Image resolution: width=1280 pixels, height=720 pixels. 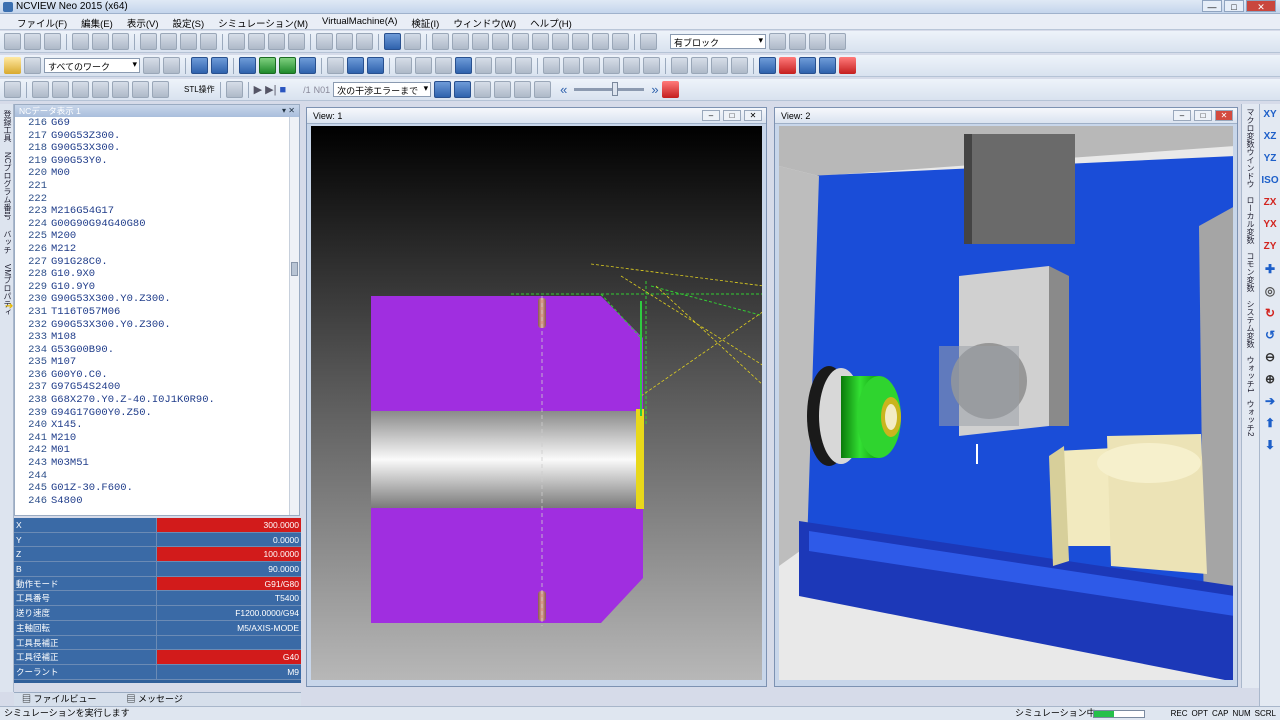 I want to click on fixture-icon, so click(x=423, y=65).